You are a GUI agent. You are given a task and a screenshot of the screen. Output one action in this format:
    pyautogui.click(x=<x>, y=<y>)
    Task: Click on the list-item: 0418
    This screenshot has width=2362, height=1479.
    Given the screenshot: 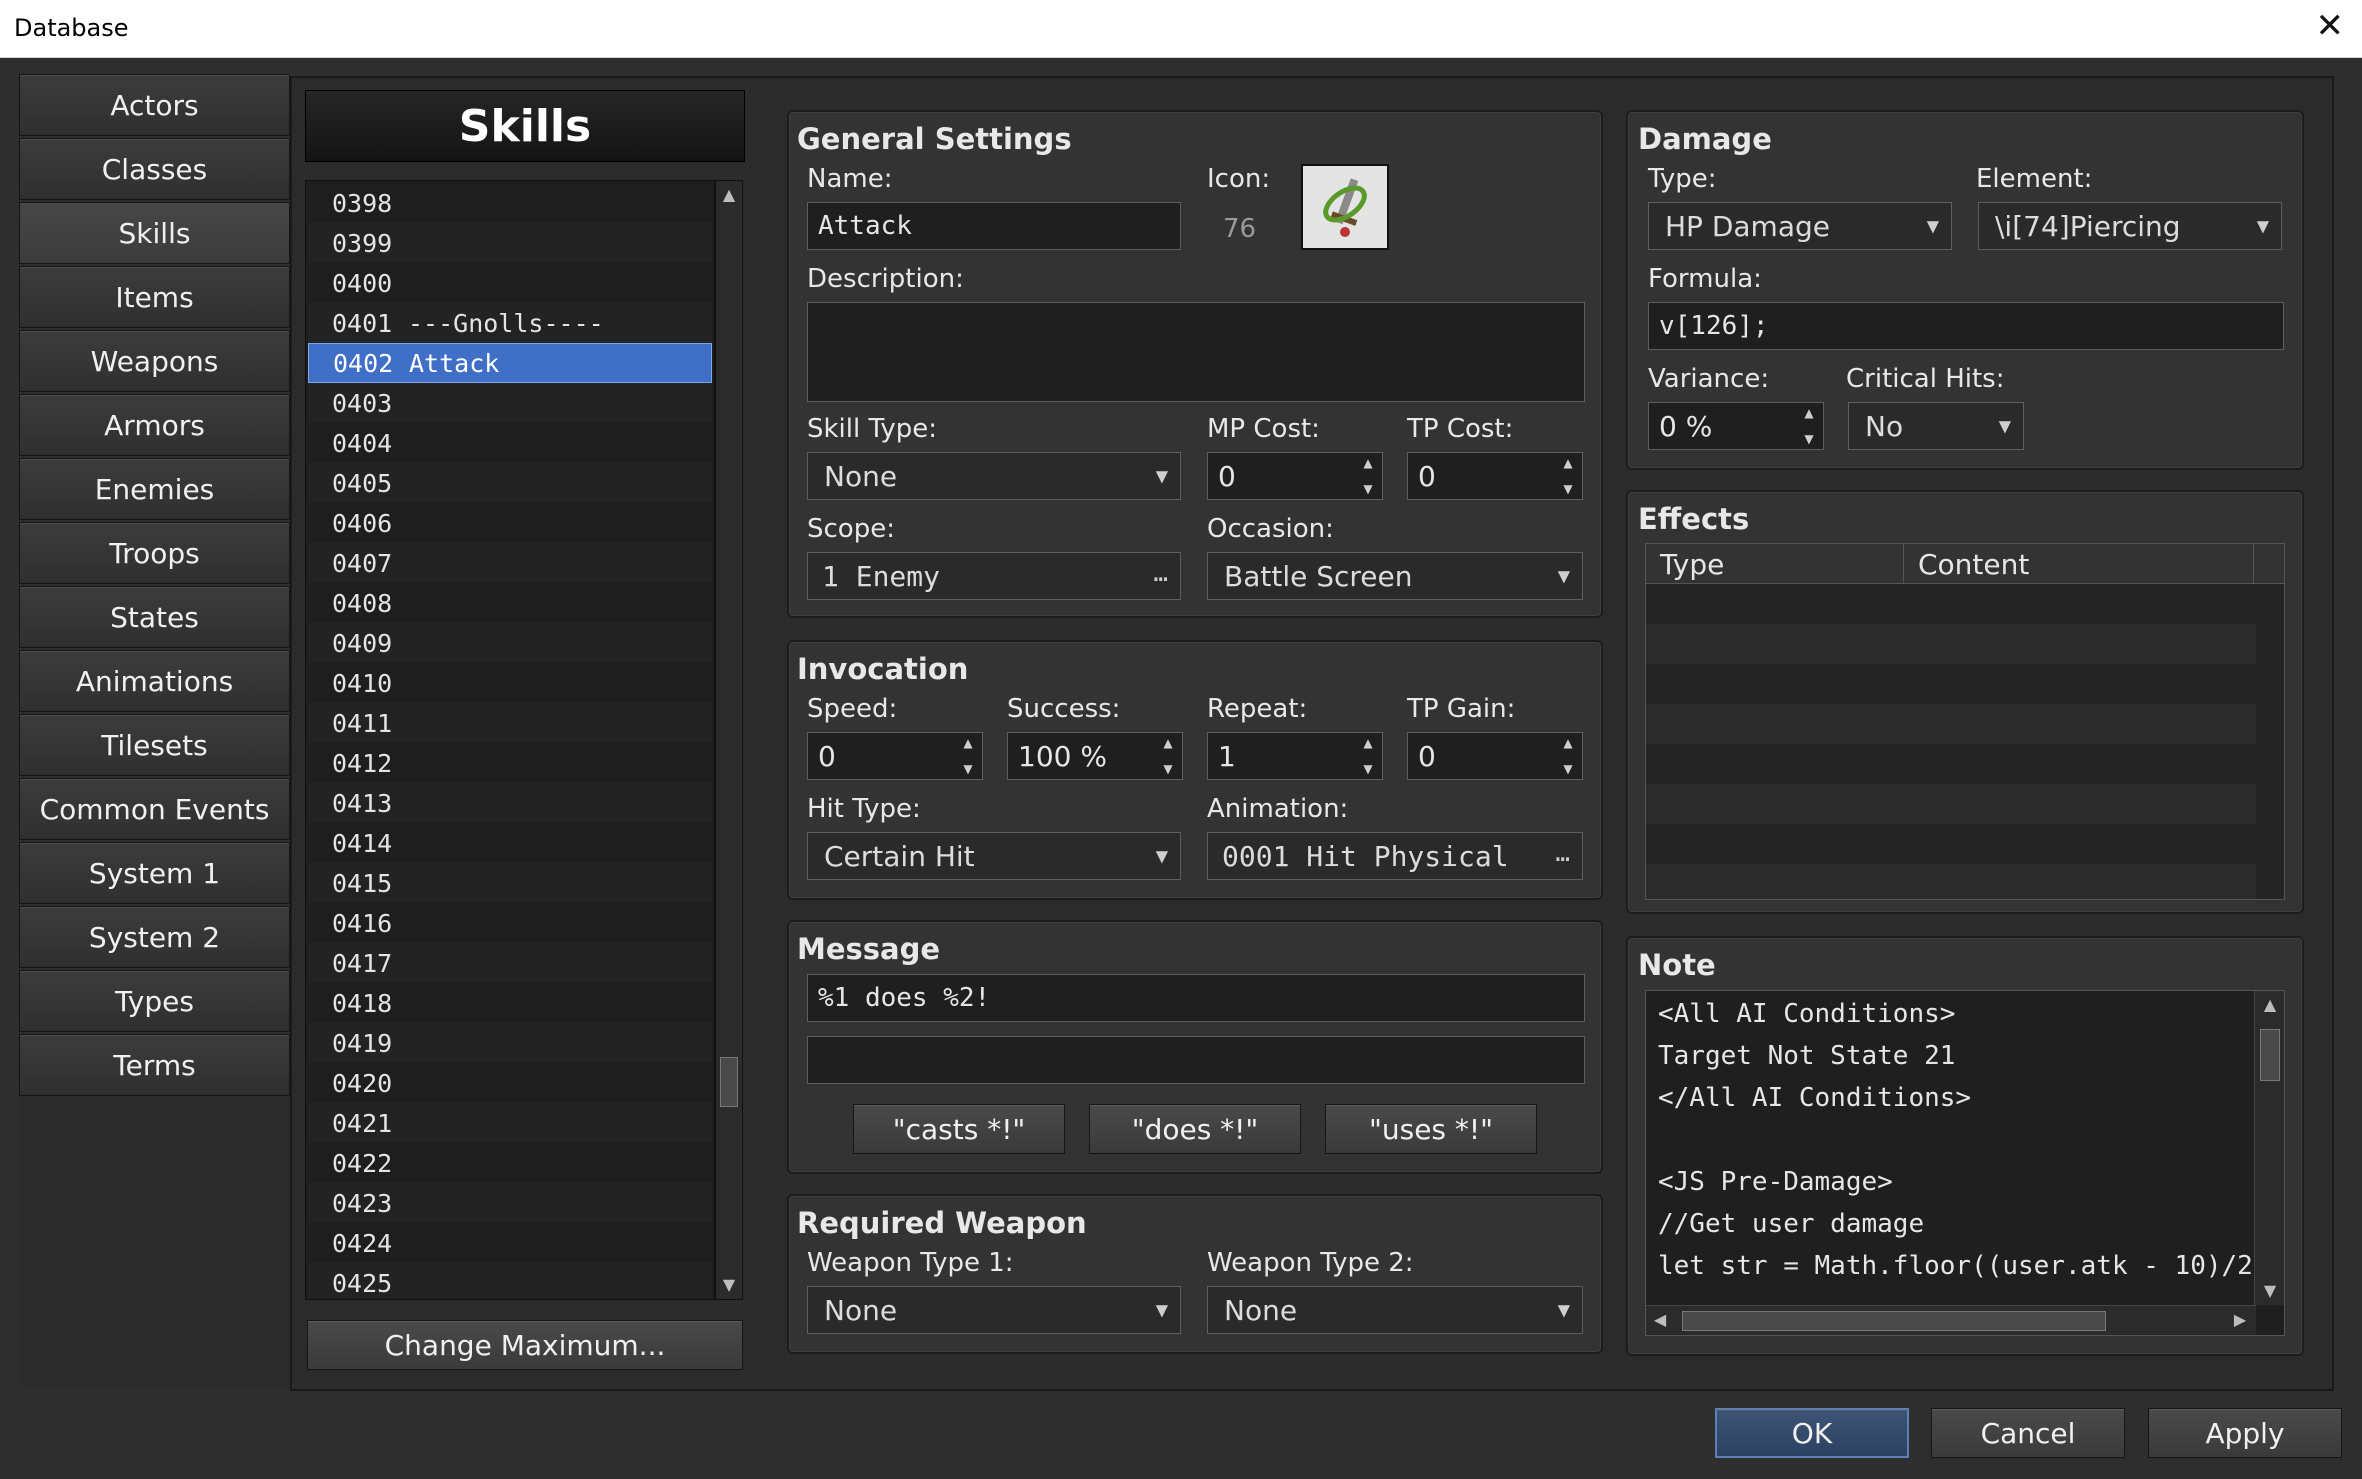 What is the action you would take?
    pyautogui.click(x=510, y=1003)
    